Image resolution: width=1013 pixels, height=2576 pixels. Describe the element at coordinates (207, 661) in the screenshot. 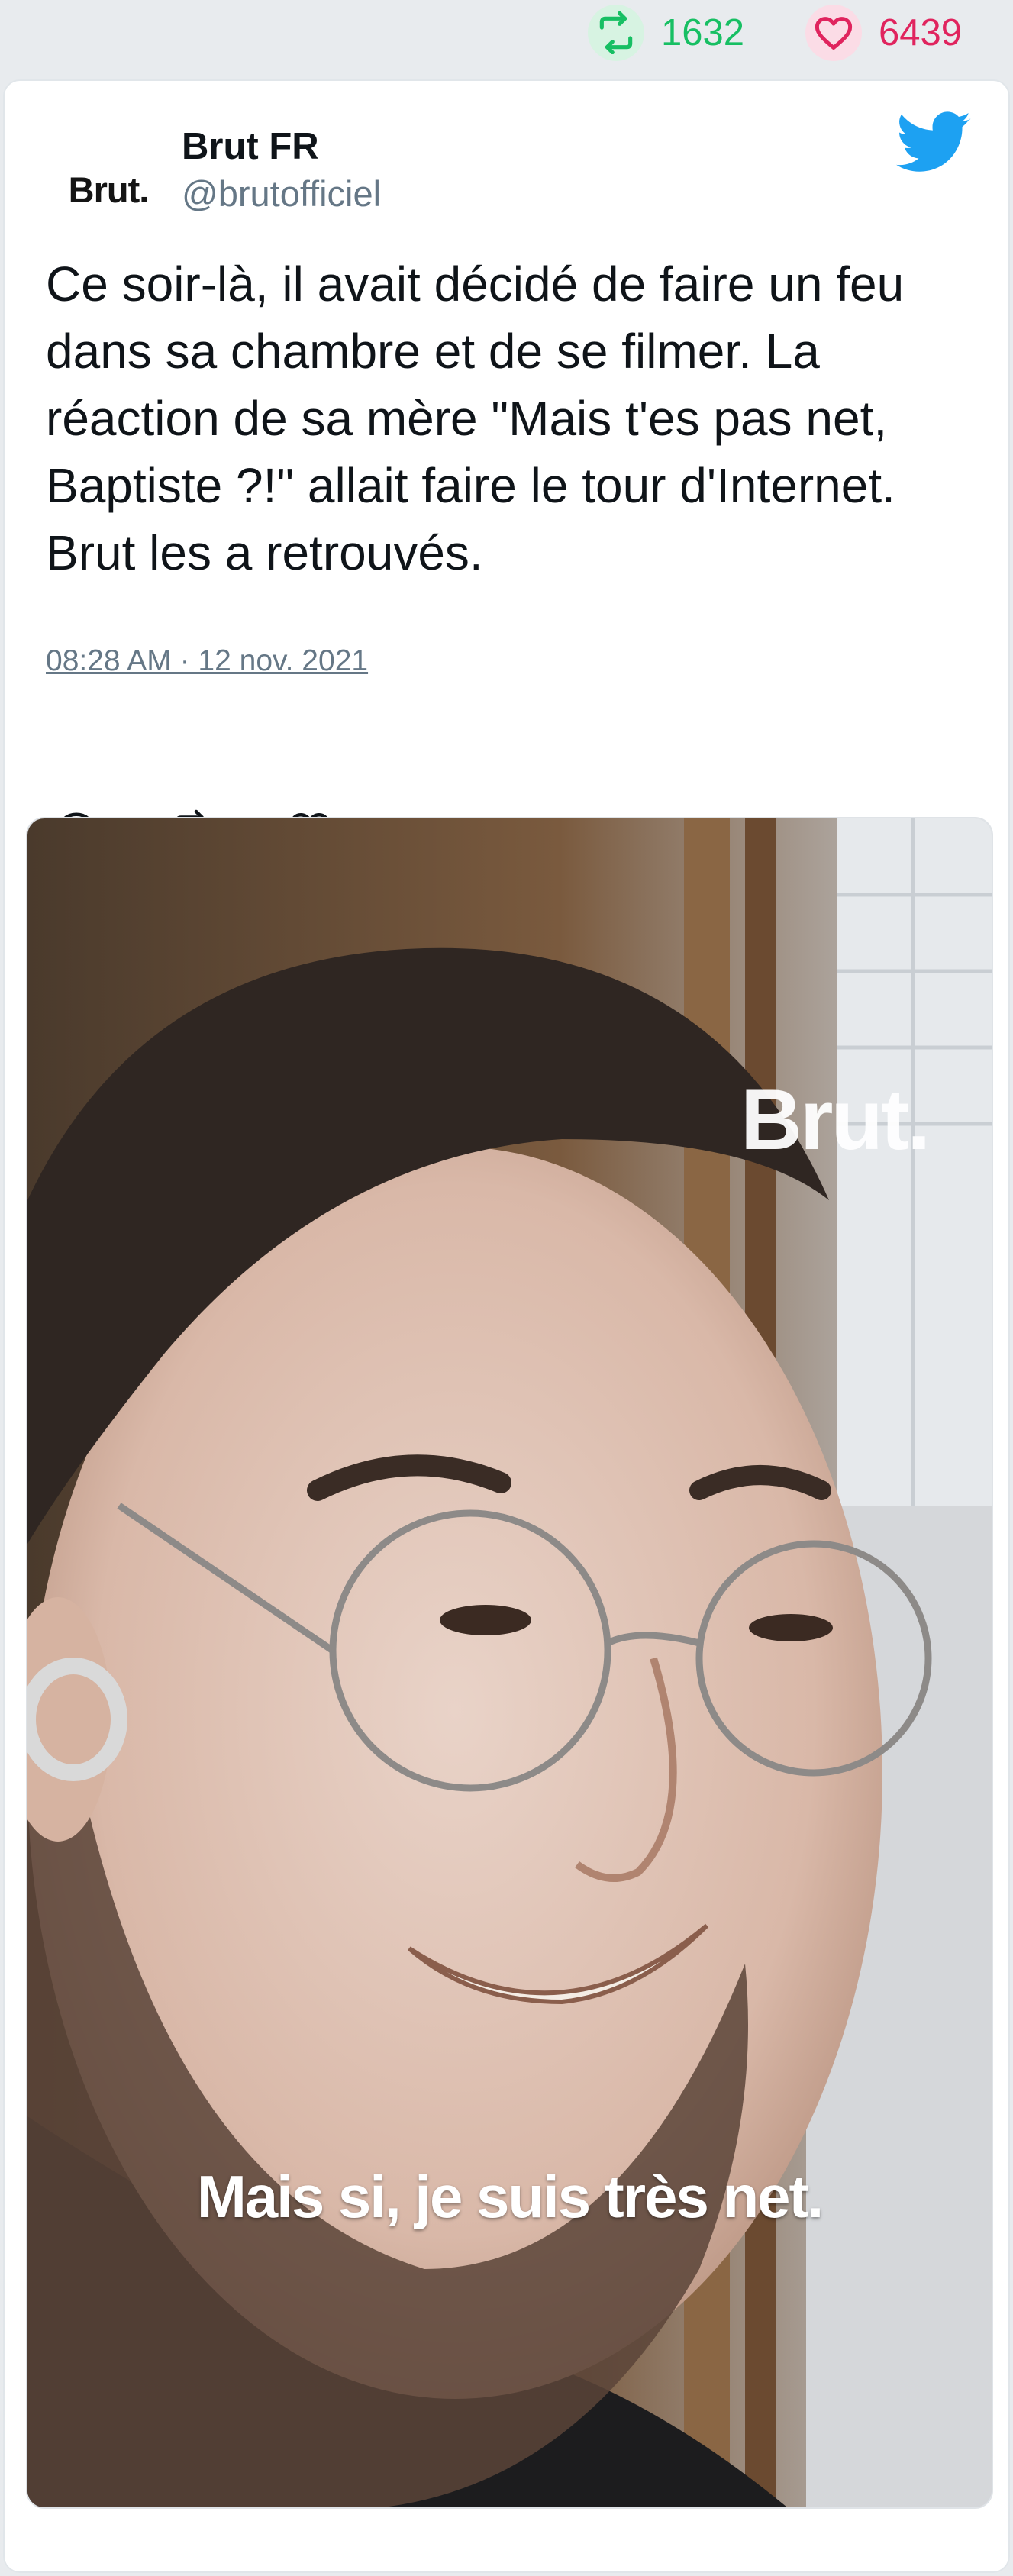

I see `tweet-timestamp: 08:28 AM · 12 nov. 2021` at that location.